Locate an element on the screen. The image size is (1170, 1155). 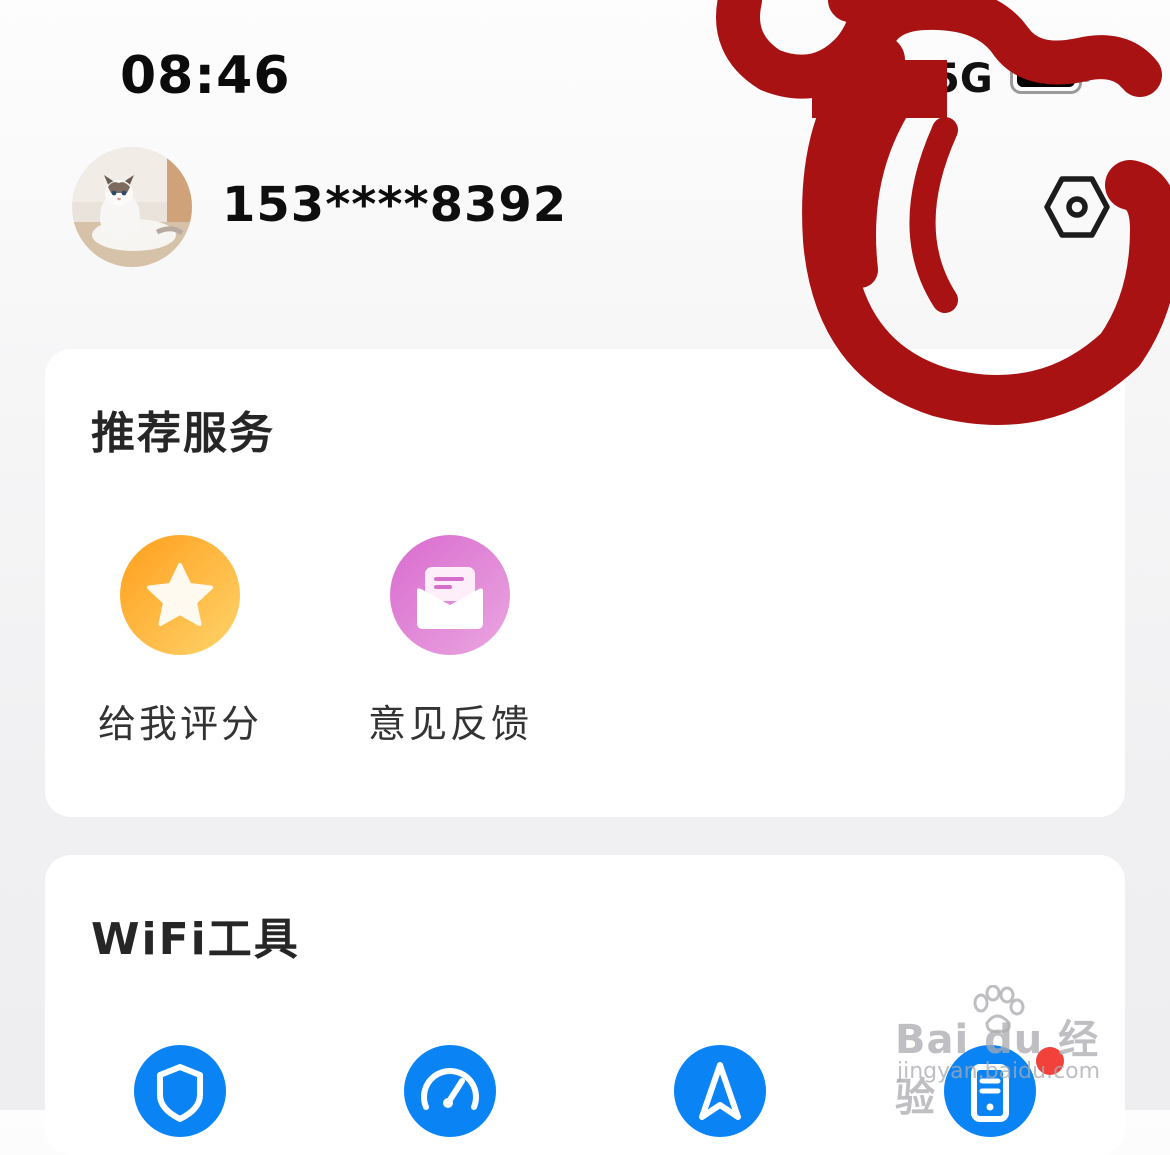
shield-icon is located at coordinates (180, 1093).